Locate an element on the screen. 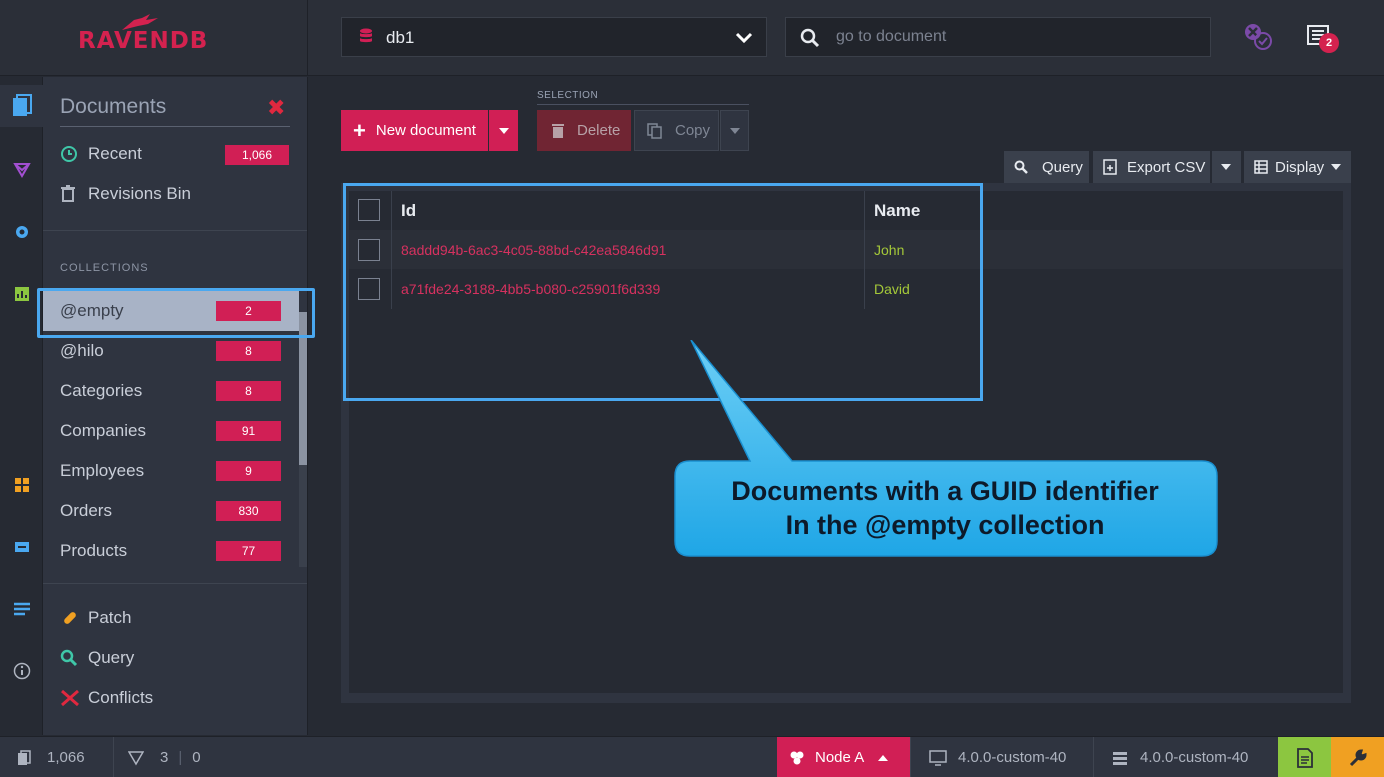 The image size is (1384, 777). license-button is located at coordinates (1304, 757).